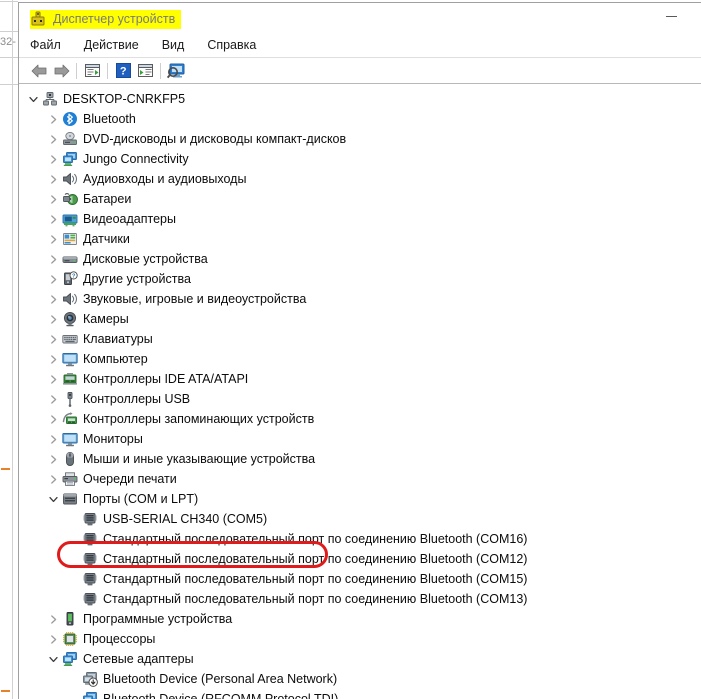  I want to click on printer-icon, so click(69, 479).